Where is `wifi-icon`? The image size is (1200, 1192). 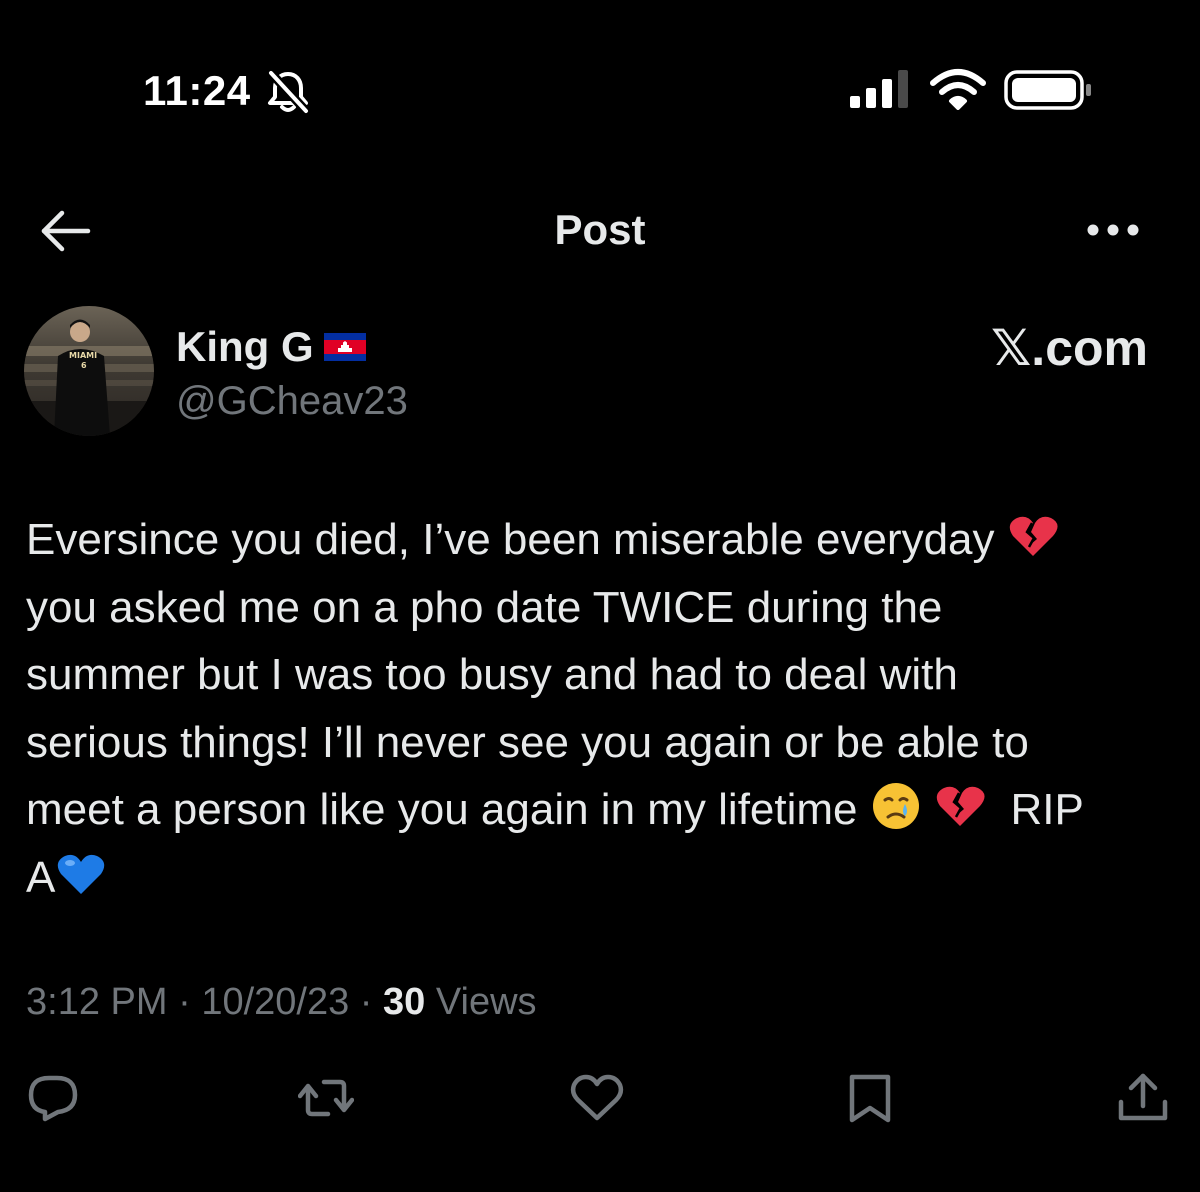
wifi-icon is located at coordinates (958, 89).